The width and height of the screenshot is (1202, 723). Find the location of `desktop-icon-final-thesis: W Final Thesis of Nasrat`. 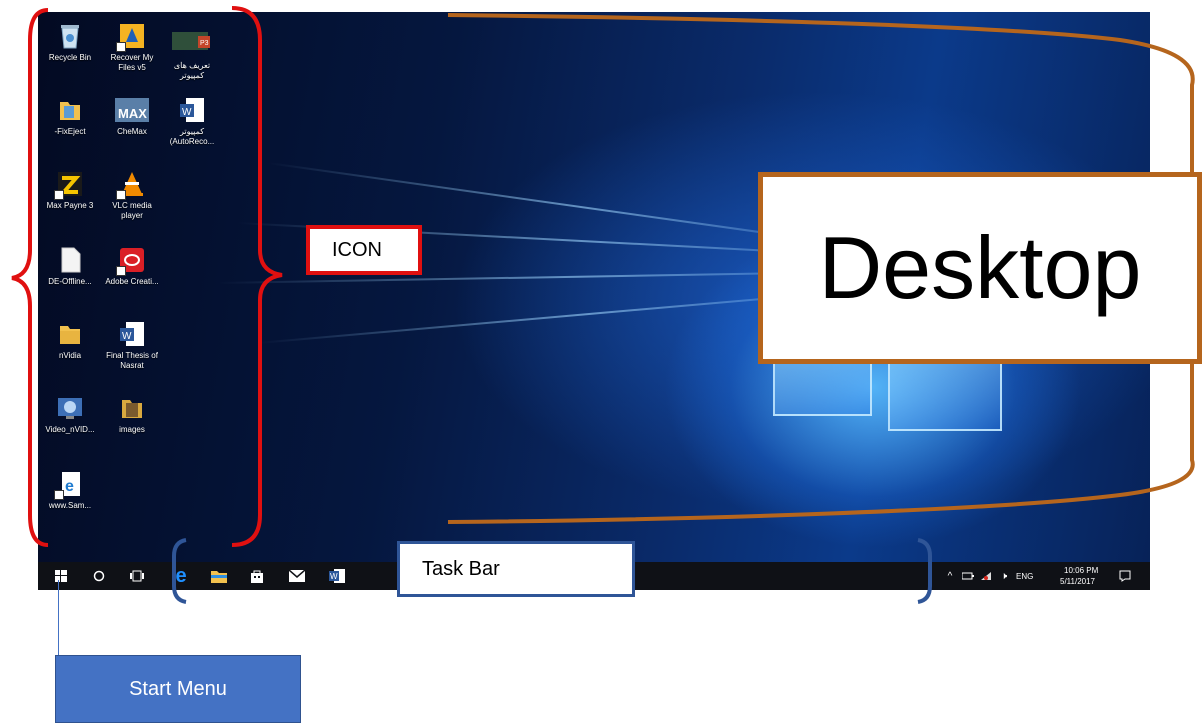

desktop-icon-final-thesis: W Final Thesis of Nasrat is located at coordinates (132, 345).